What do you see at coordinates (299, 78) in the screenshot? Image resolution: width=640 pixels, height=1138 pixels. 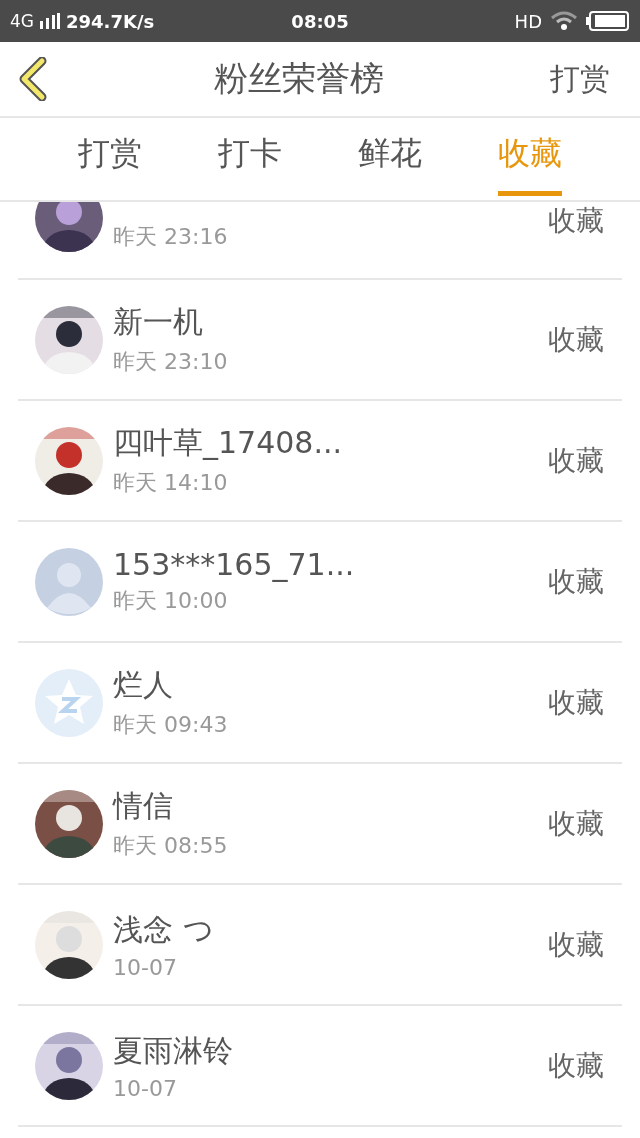 I see `page-title: 粉丝荣誉榜` at bounding box center [299, 78].